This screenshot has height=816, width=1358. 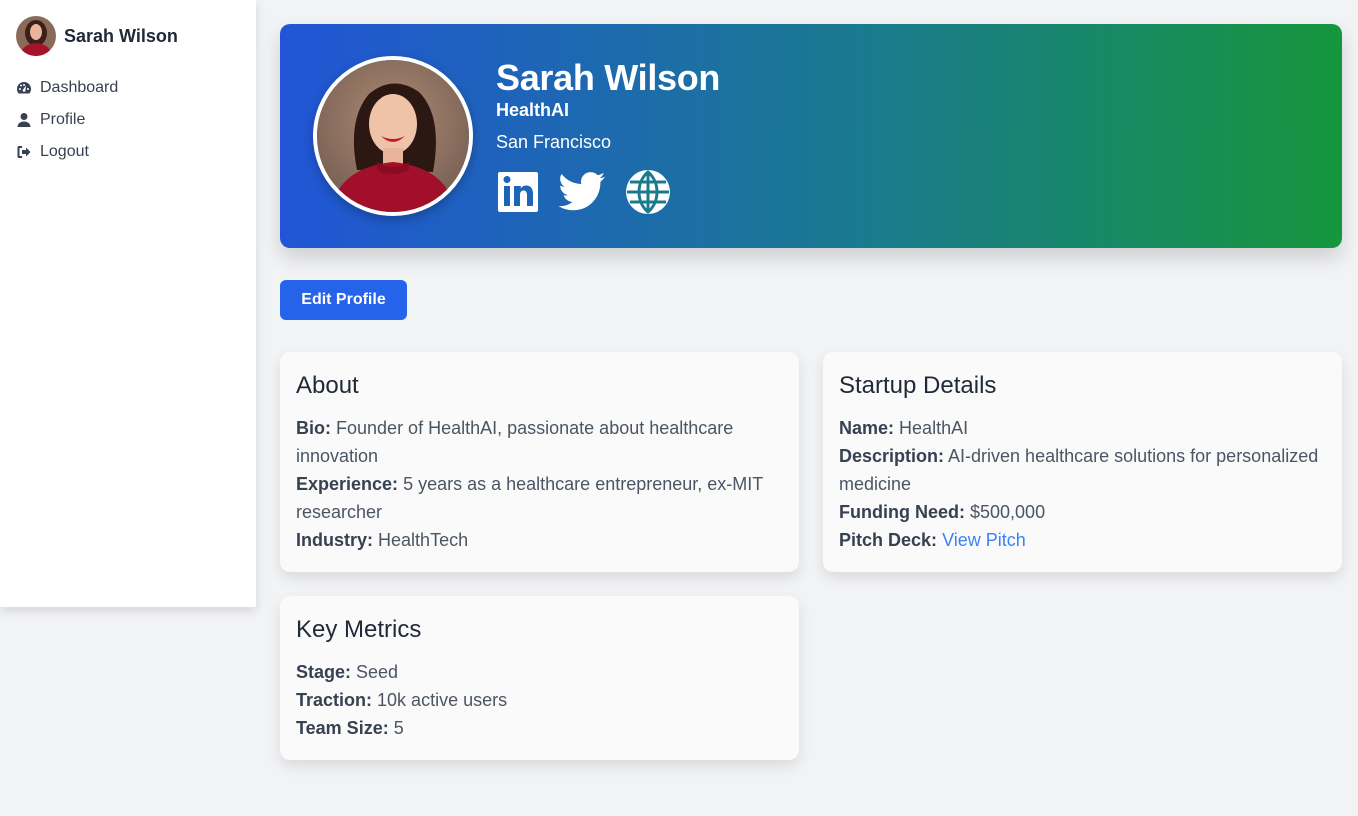 I want to click on stage-value: Seed, so click(x=377, y=672).